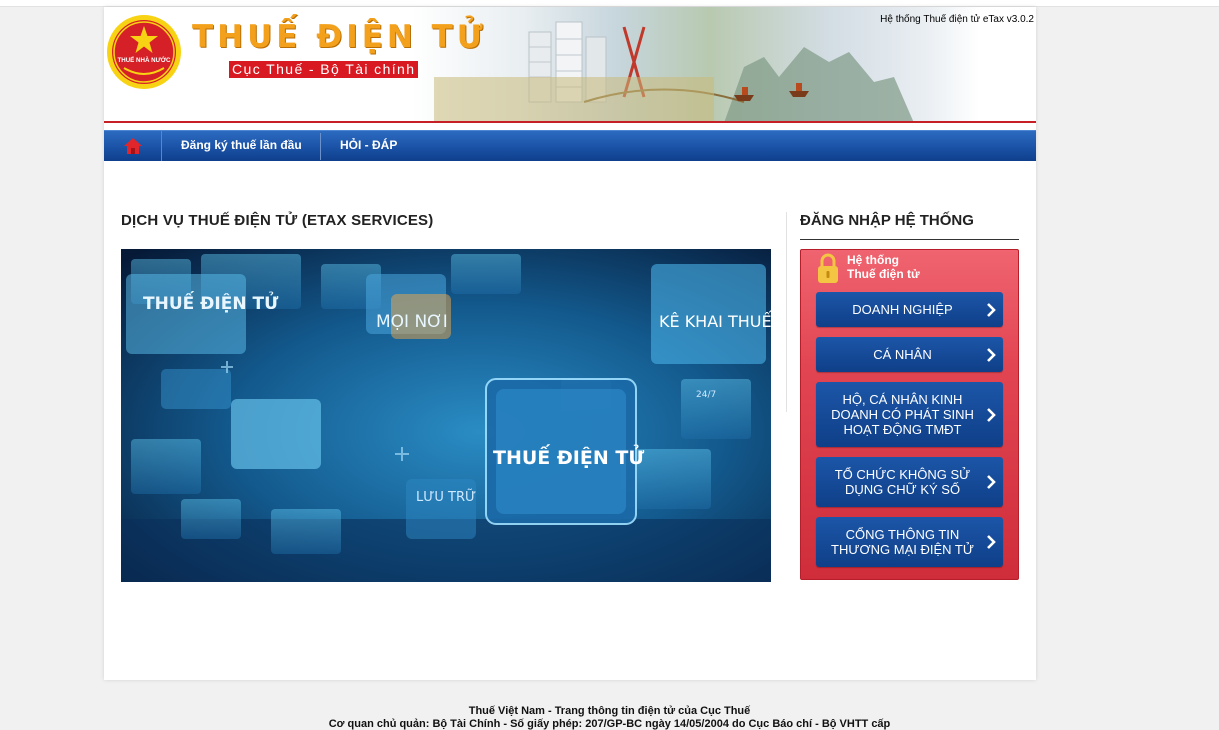 The image size is (1219, 730). Describe the element at coordinates (570, 122) in the screenshot. I see `header-divider` at that location.